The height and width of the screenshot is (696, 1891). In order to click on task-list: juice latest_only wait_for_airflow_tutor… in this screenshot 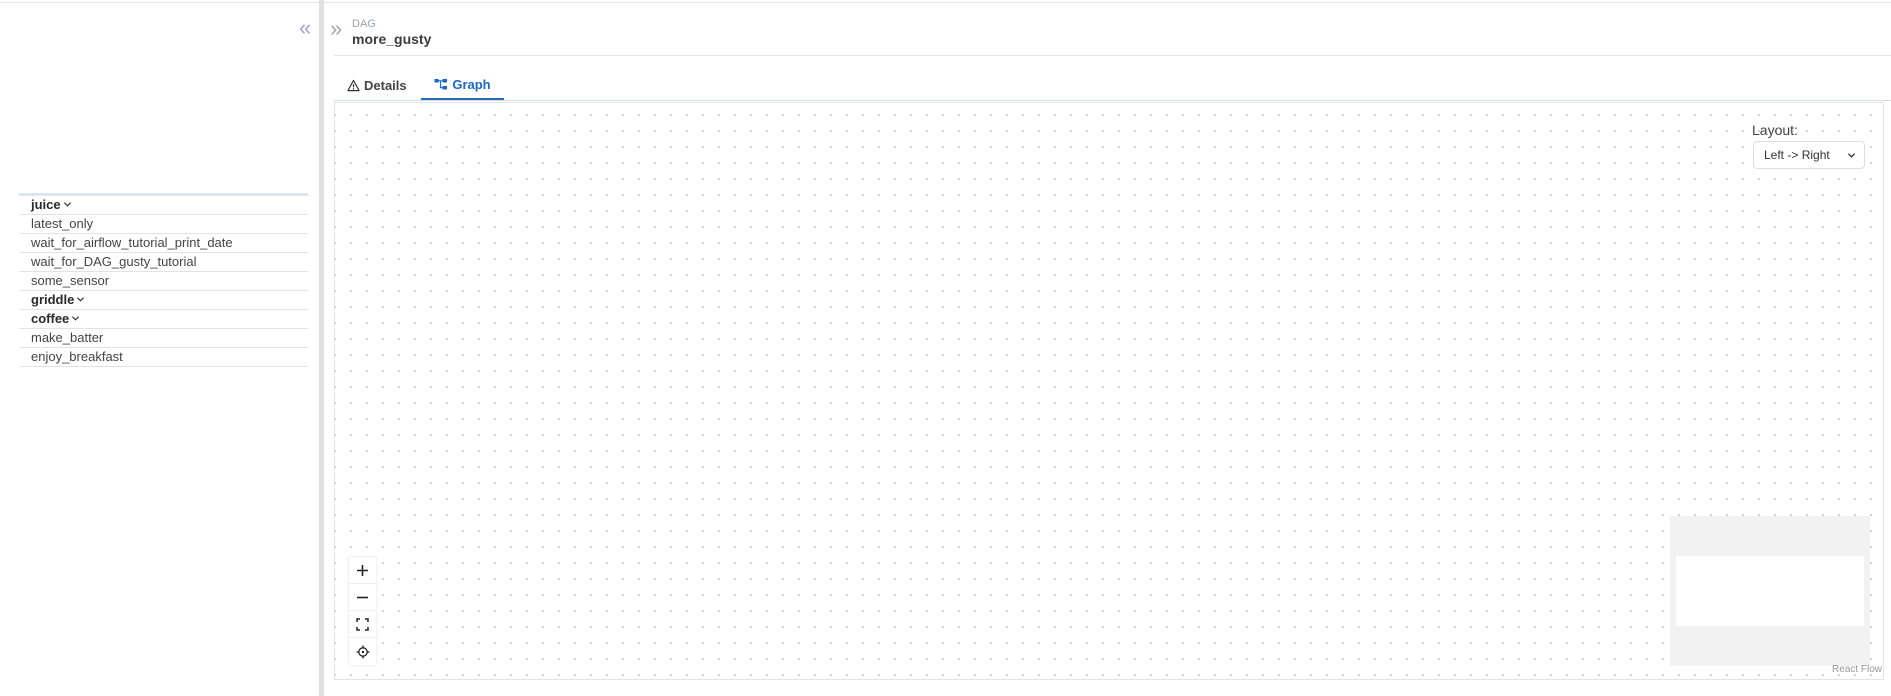, I will do `click(163, 280)`.